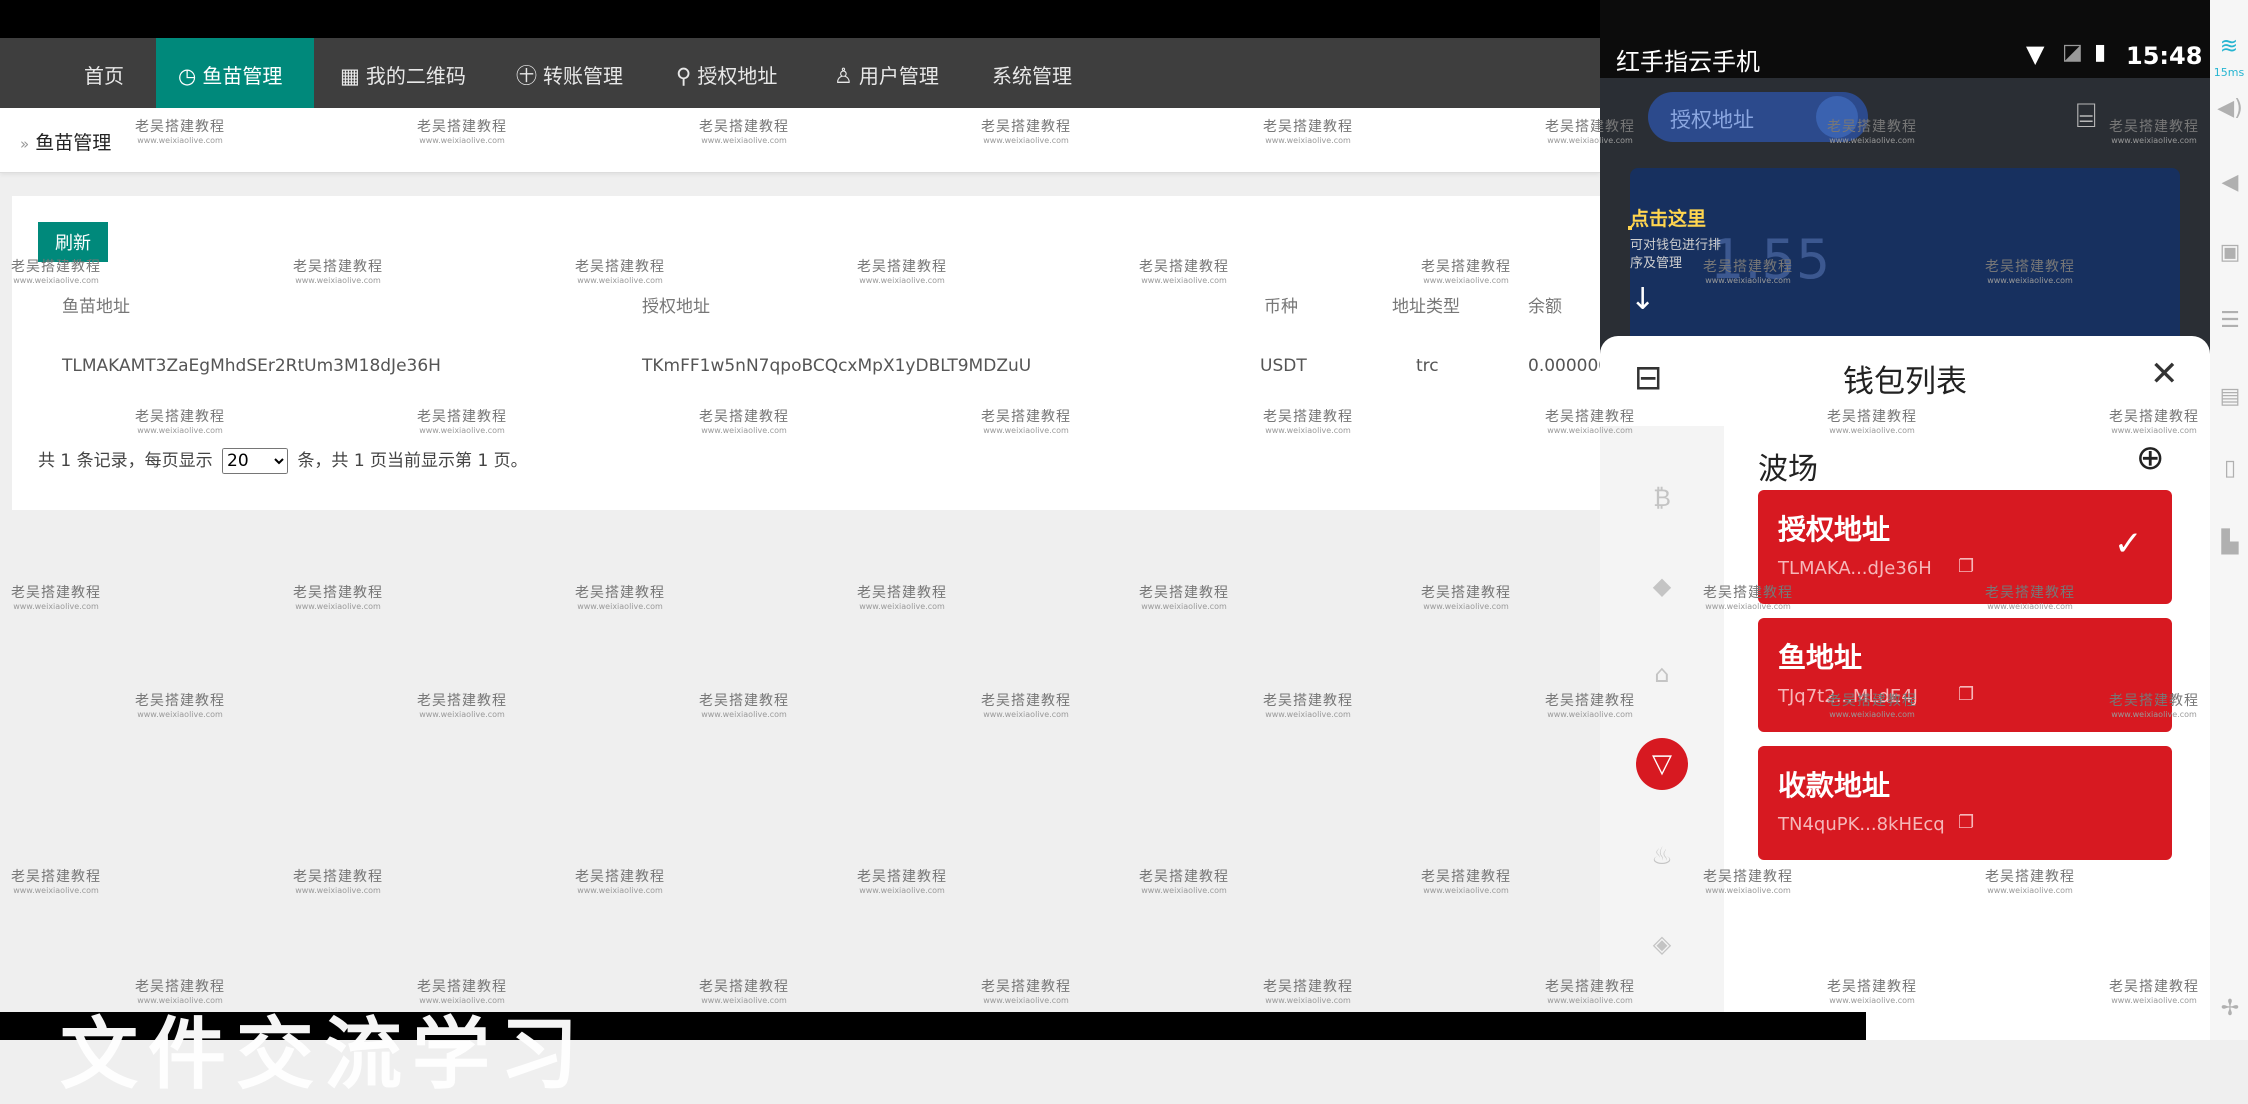 This screenshot has width=2248, height=1104. Describe the element at coordinates (104, 76) in the screenshot. I see `nav-label: 首页` at that location.